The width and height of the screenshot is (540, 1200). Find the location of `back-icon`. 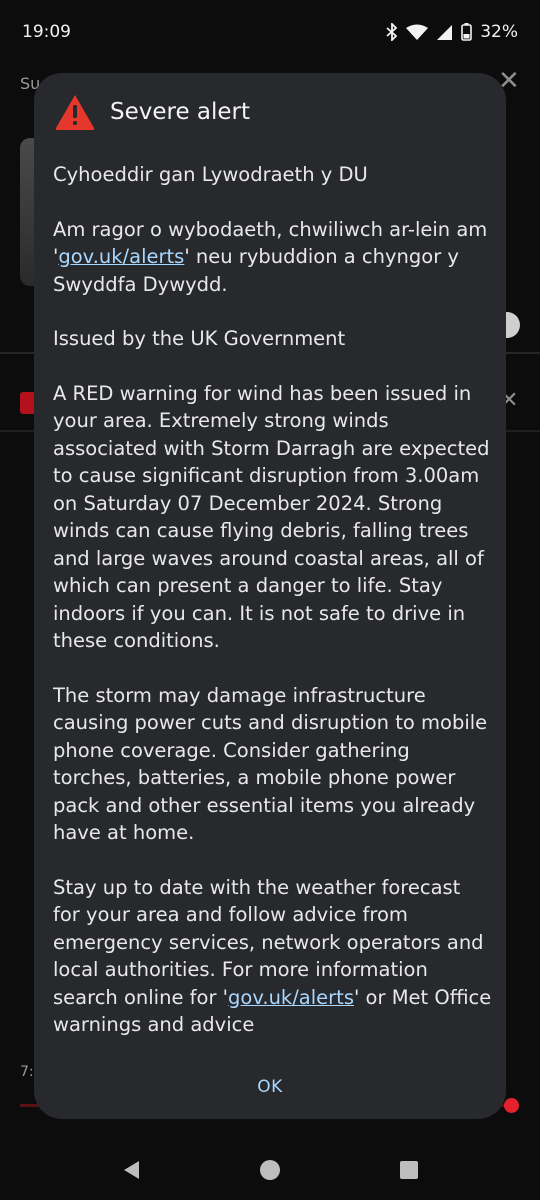

back-icon is located at coordinates (131, 1170).